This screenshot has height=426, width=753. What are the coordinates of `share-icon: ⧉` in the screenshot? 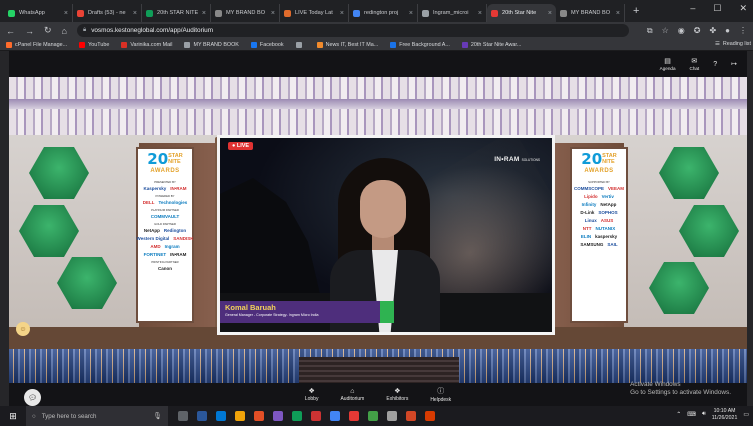 It's located at (650, 31).